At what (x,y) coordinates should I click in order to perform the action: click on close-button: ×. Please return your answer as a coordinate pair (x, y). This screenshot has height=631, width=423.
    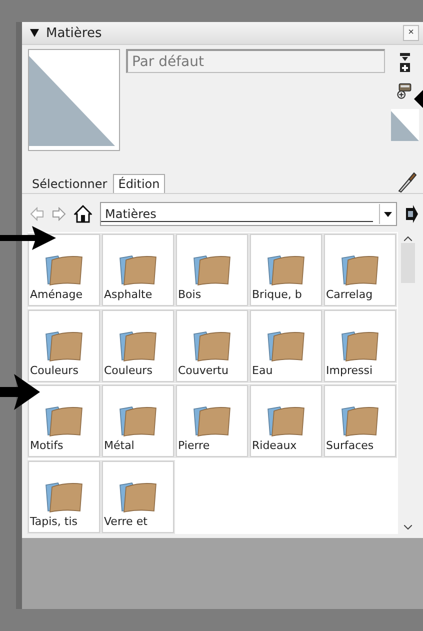
    Looking at the image, I should click on (411, 33).